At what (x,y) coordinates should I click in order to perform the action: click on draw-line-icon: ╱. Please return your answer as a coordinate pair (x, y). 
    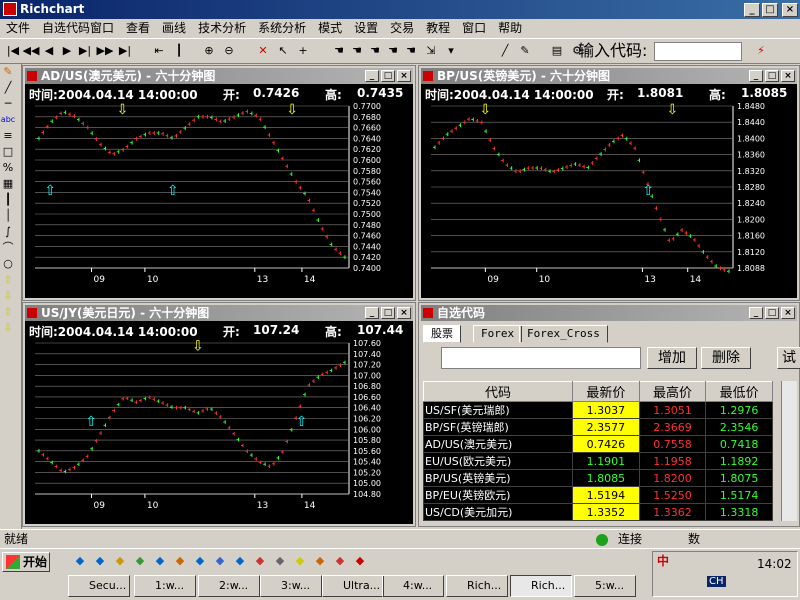
    Looking at the image, I should click on (505, 51).